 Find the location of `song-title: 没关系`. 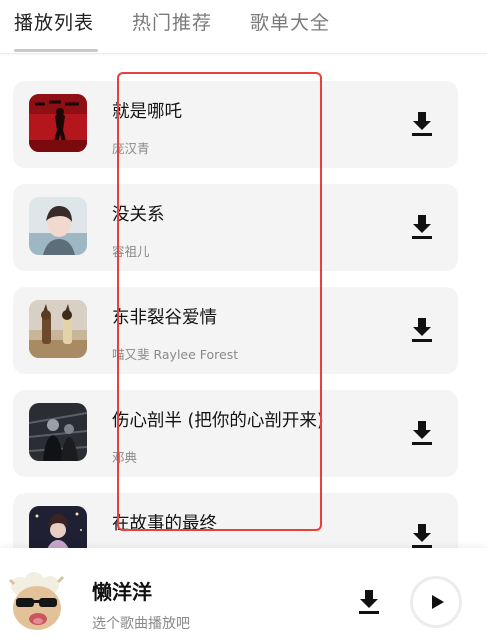

song-title: 没关系 is located at coordinates (138, 215).